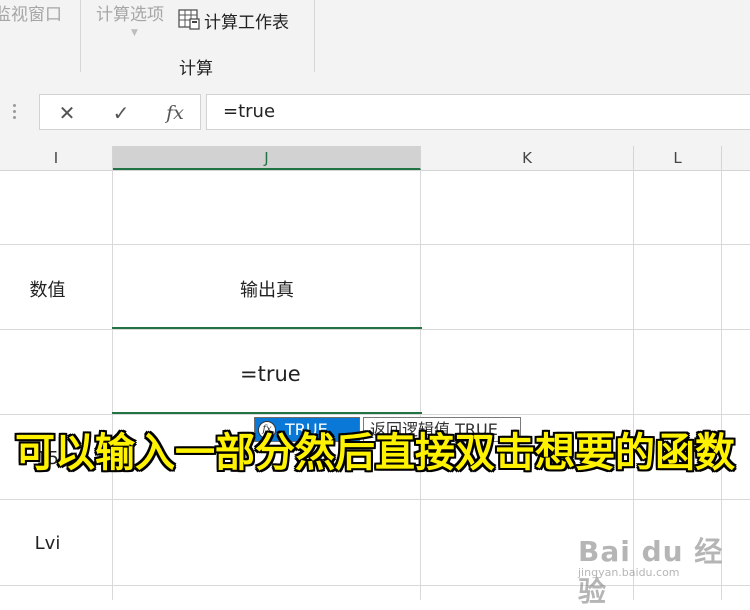 The width and height of the screenshot is (750, 610). What do you see at coordinates (527, 158) in the screenshot?
I see `column-header-k: K` at bounding box center [527, 158].